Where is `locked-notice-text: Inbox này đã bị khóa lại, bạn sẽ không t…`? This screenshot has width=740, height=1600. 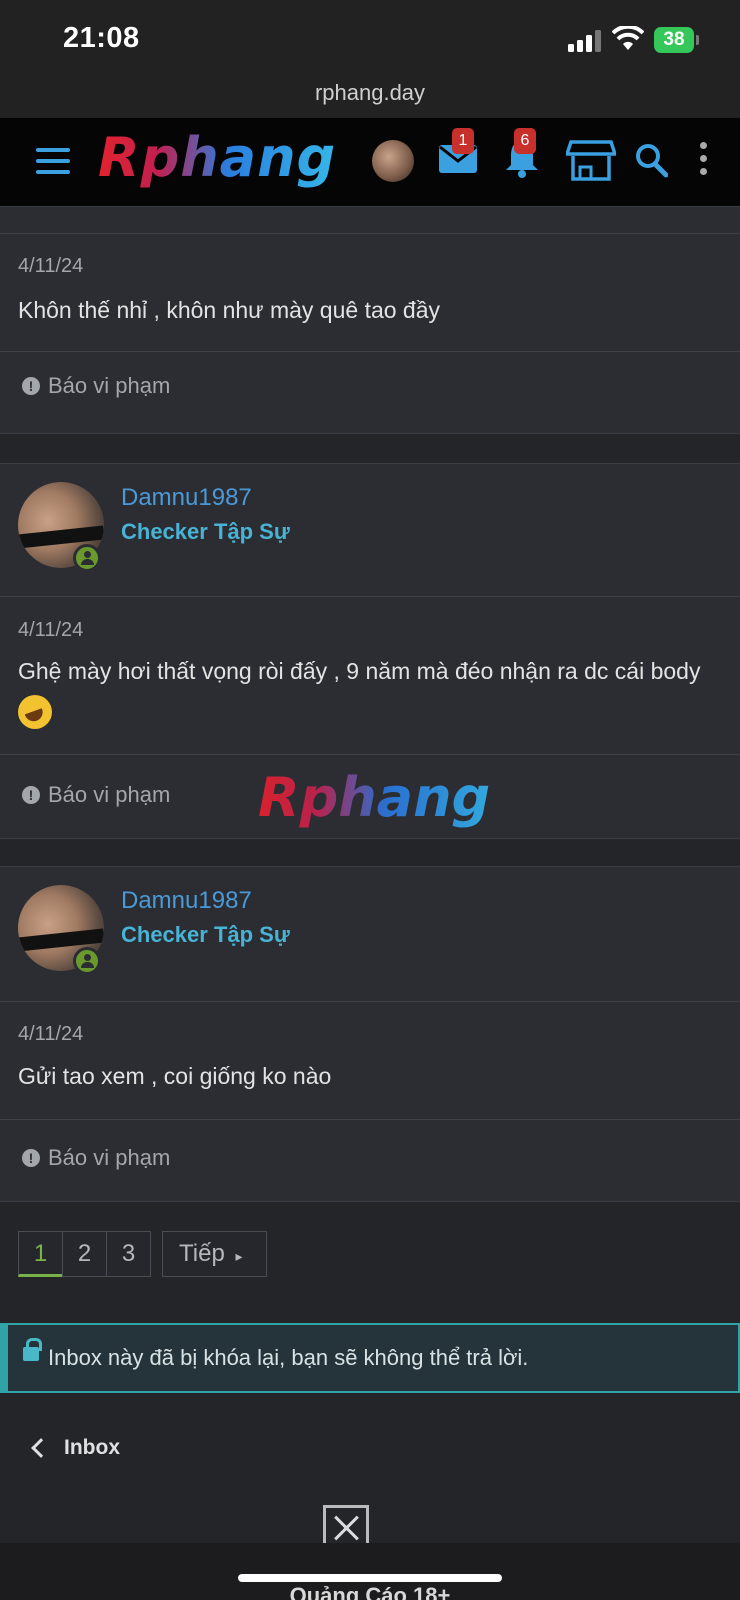
locked-notice-text: Inbox này đã bị khóa lại, bạn sẽ không t… is located at coordinates (288, 1357).